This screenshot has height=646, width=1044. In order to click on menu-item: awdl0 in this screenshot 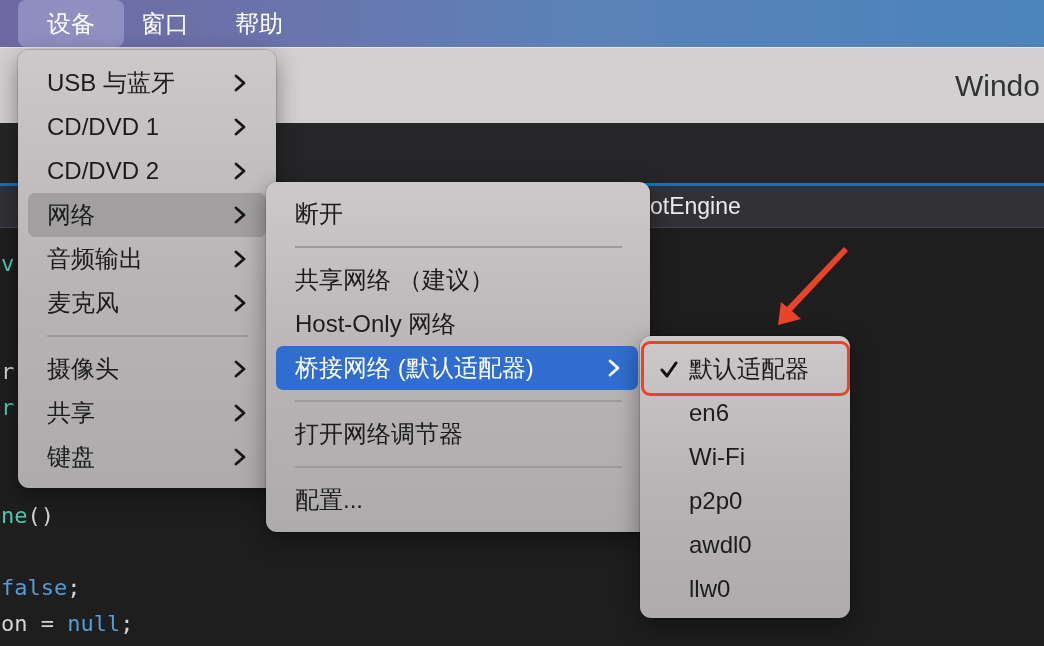, I will do `click(745, 545)`.